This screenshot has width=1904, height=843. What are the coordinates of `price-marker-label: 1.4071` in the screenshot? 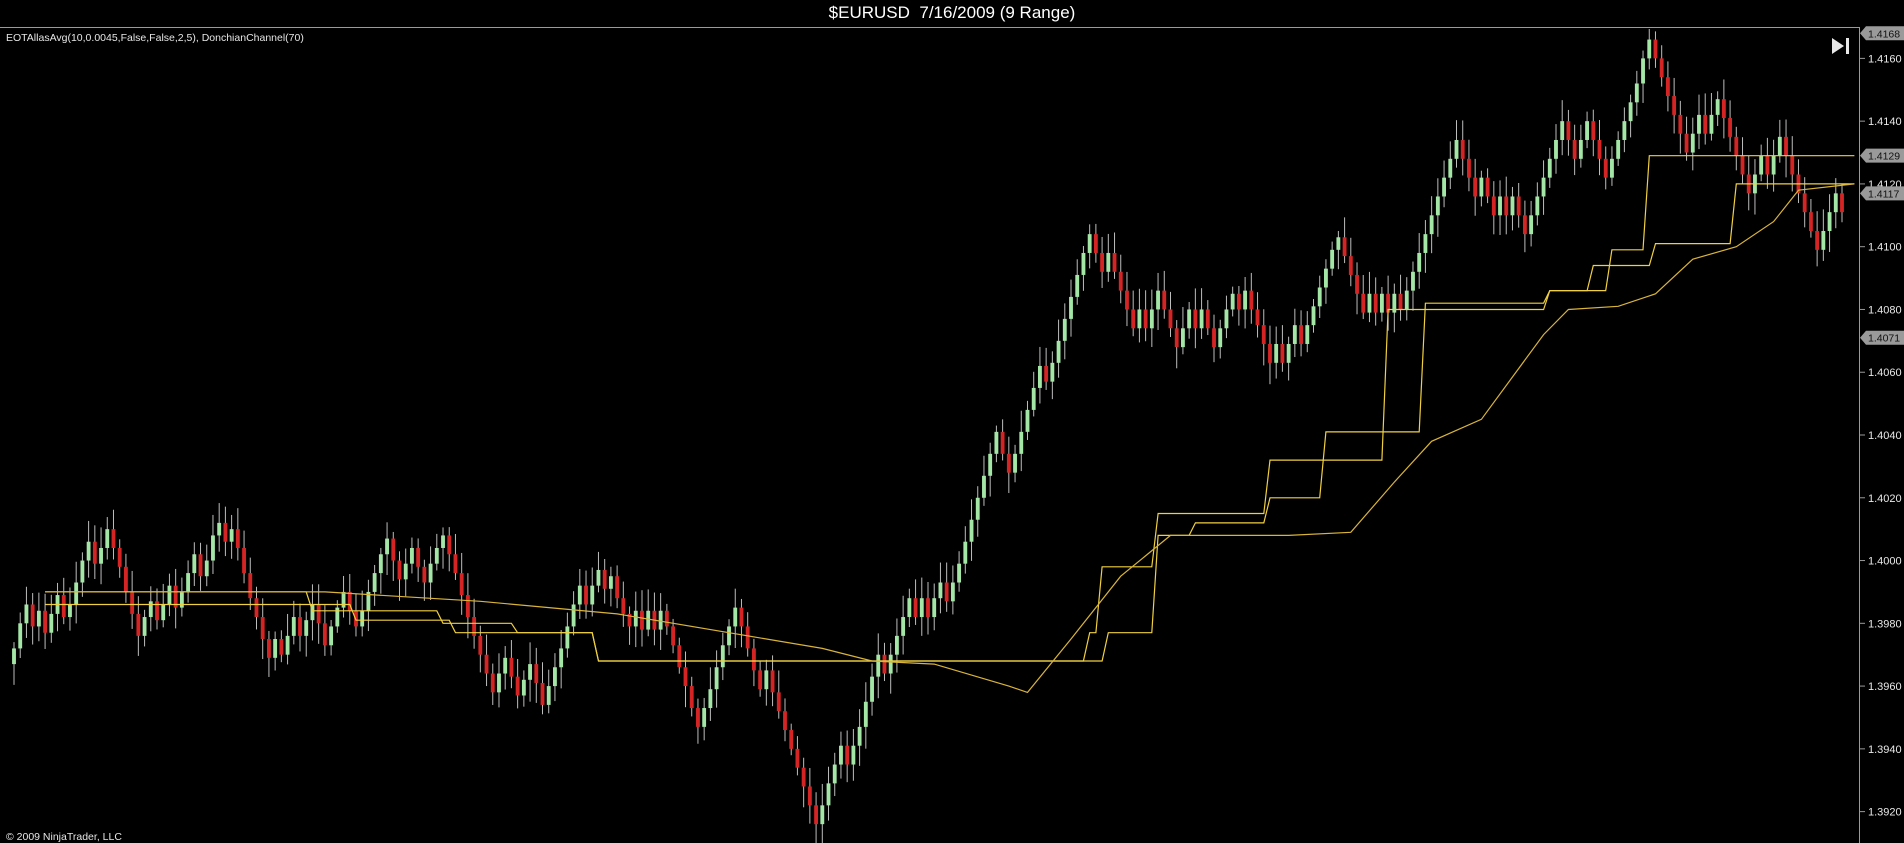 It's located at (1884, 339).